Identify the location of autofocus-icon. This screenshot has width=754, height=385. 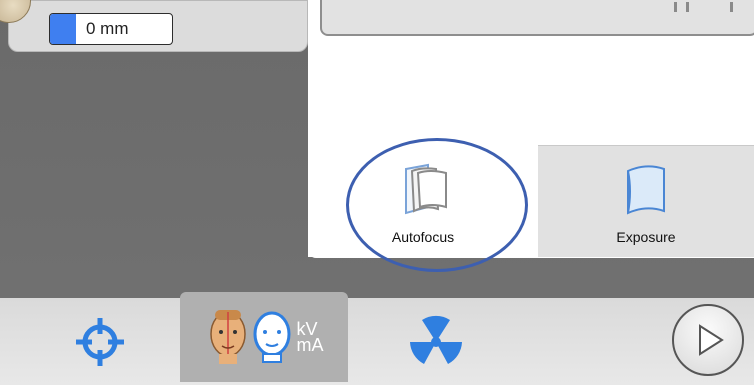
(426, 189).